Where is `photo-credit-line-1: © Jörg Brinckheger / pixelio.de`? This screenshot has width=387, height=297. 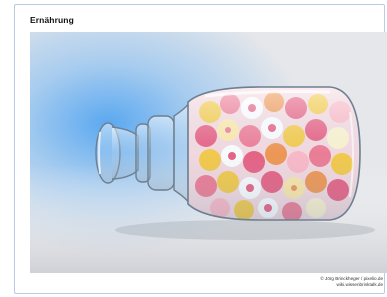 photo-credit-line-1: © Jörg Brinckheger / pixelio.de is located at coordinates (351, 278).